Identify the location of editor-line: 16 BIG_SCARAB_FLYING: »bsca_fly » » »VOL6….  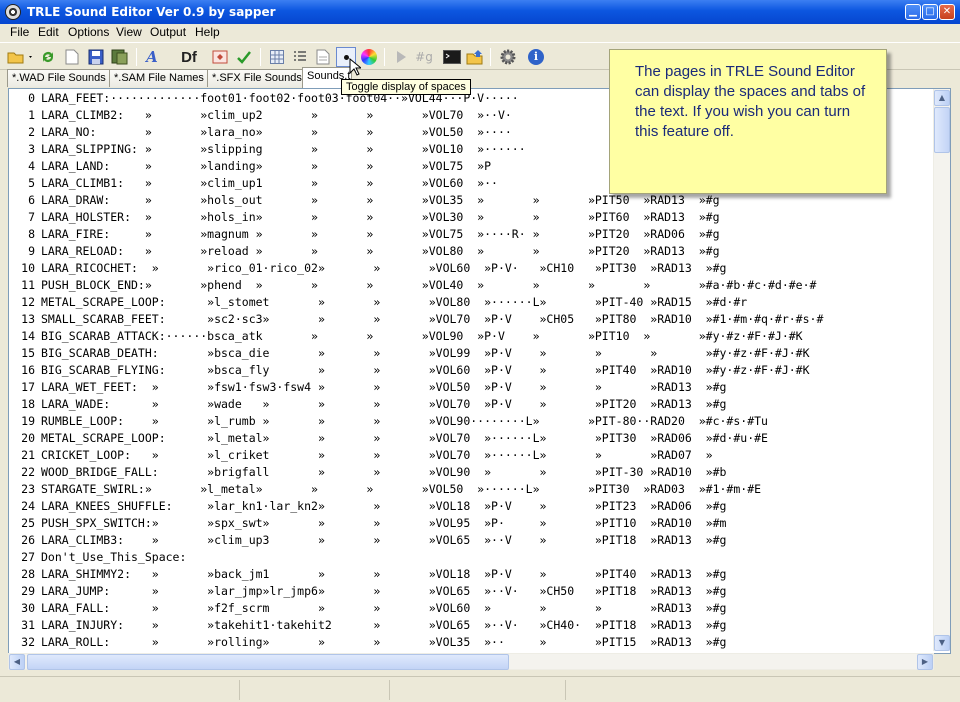
(472, 370).